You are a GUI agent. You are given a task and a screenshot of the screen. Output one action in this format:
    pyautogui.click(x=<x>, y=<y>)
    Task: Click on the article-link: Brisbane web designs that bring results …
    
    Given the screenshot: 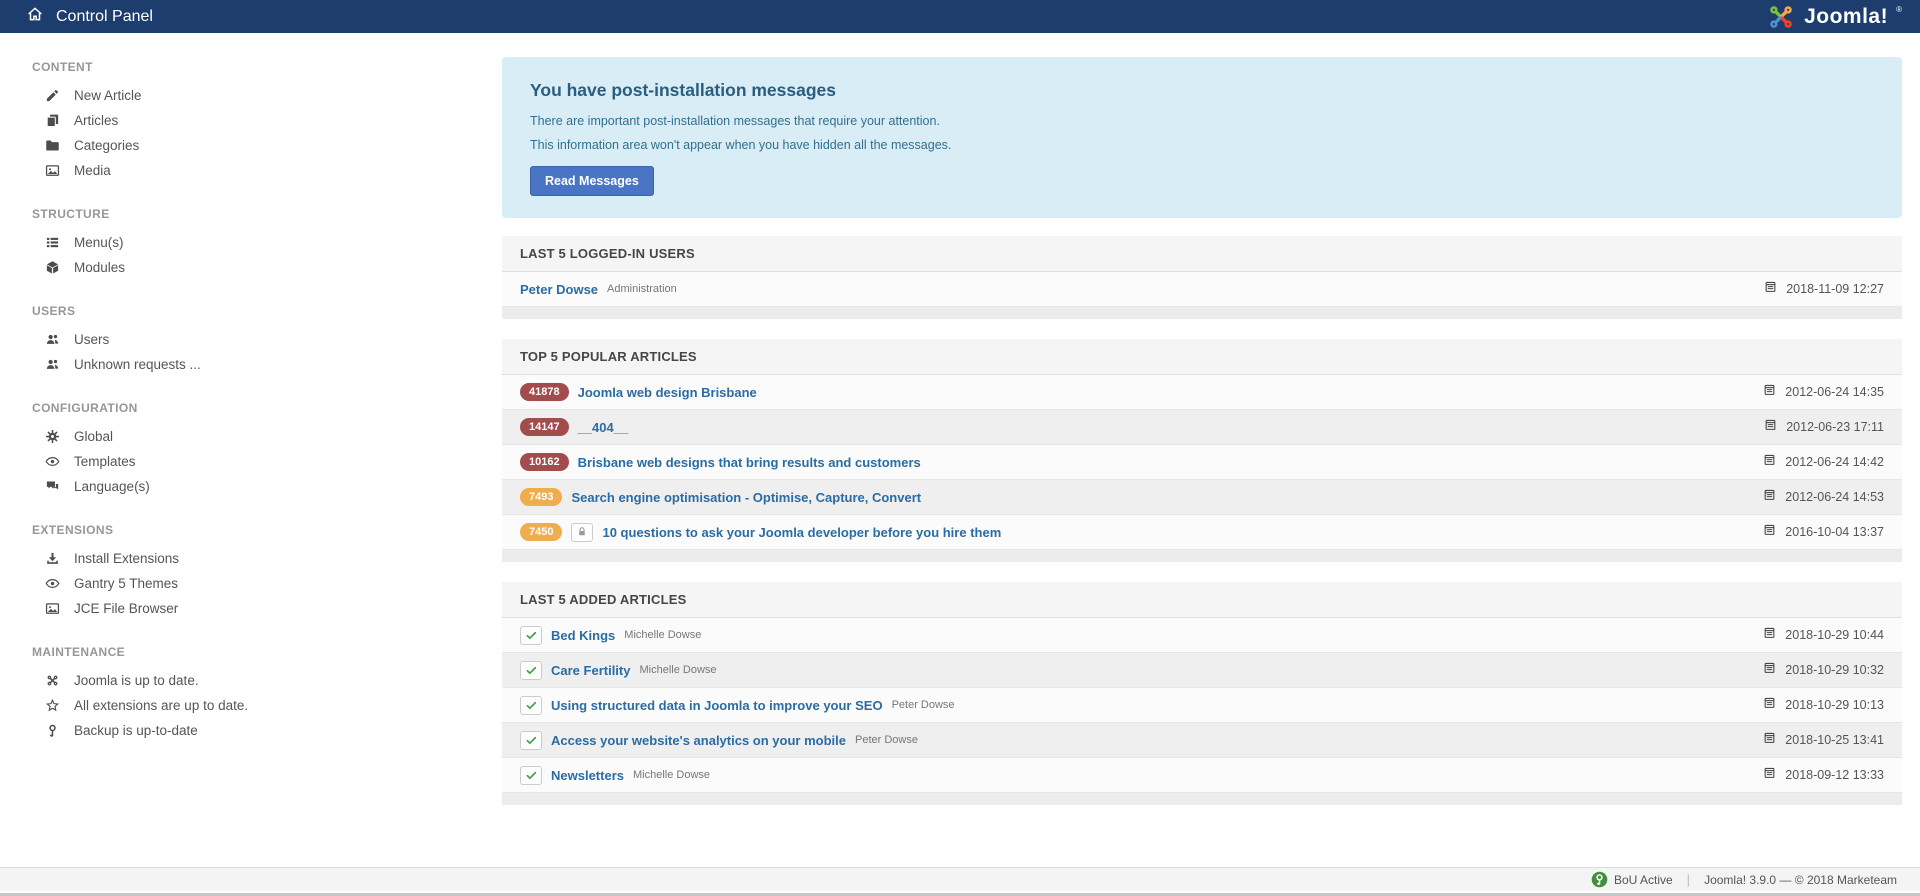 What is the action you would take?
    pyautogui.click(x=749, y=462)
    